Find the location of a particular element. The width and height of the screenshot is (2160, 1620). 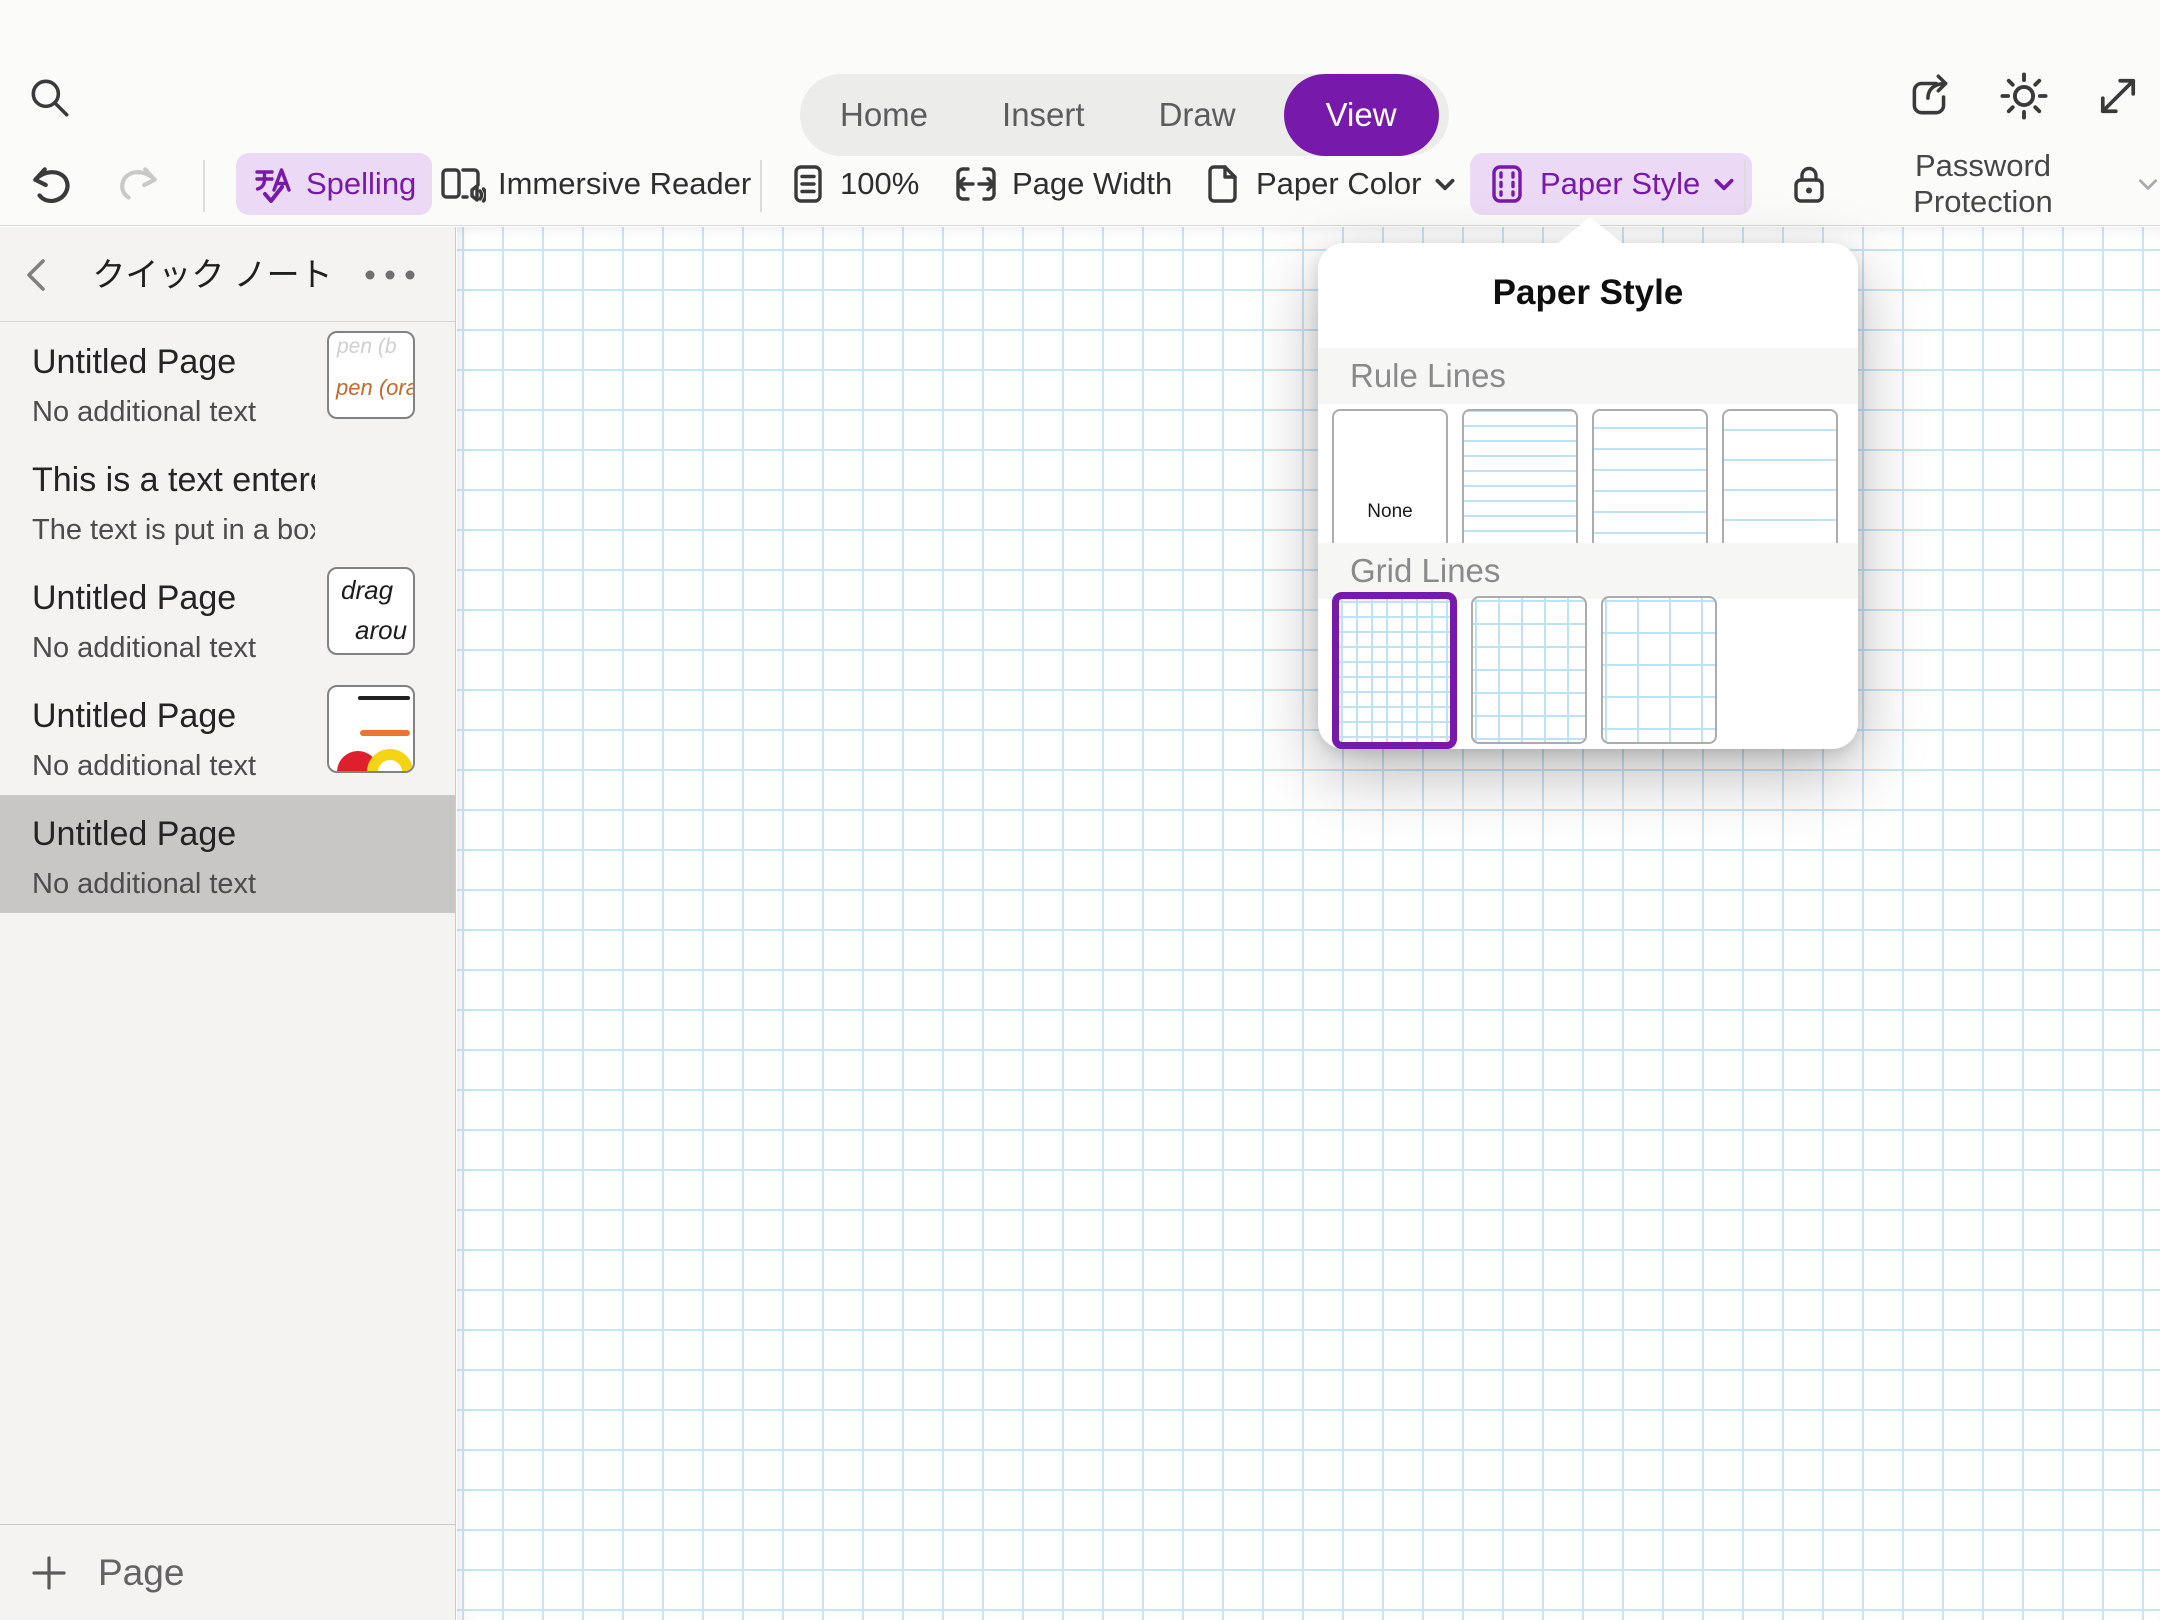

settings-button is located at coordinates (2024, 96).